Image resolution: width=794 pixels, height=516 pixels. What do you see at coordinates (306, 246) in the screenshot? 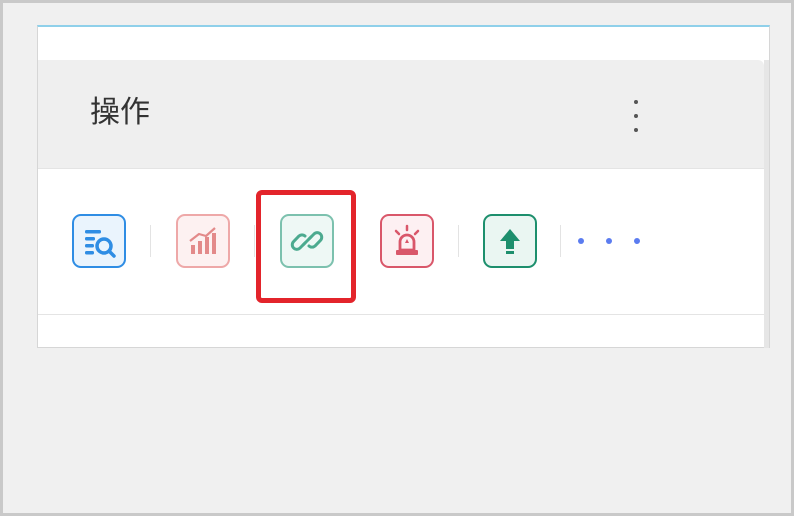
I see `highlight-box` at bounding box center [306, 246].